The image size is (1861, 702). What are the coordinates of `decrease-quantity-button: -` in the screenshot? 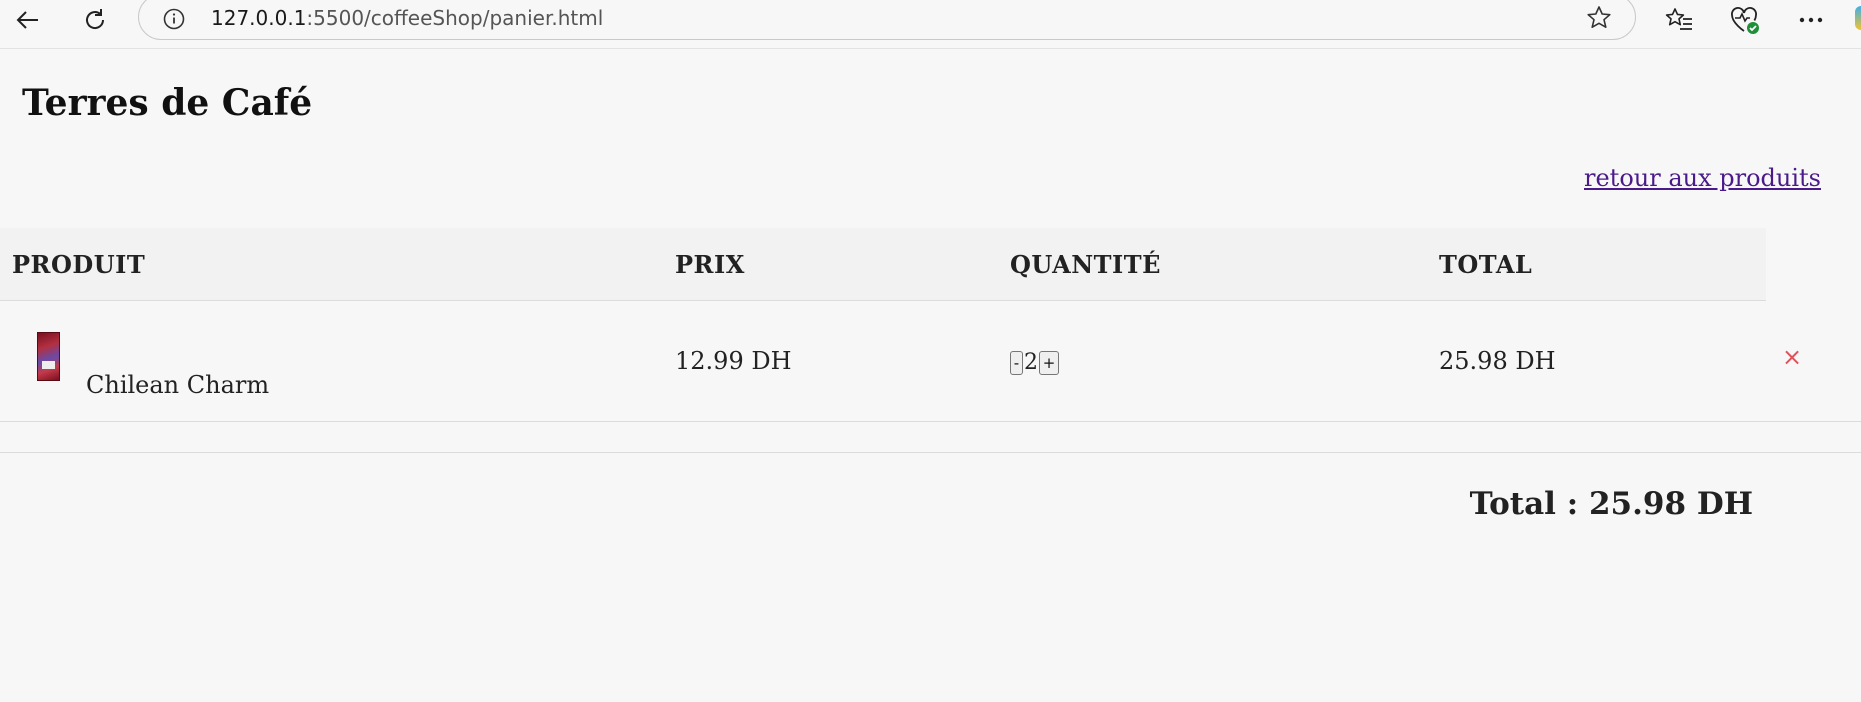 It's located at (1016, 362).